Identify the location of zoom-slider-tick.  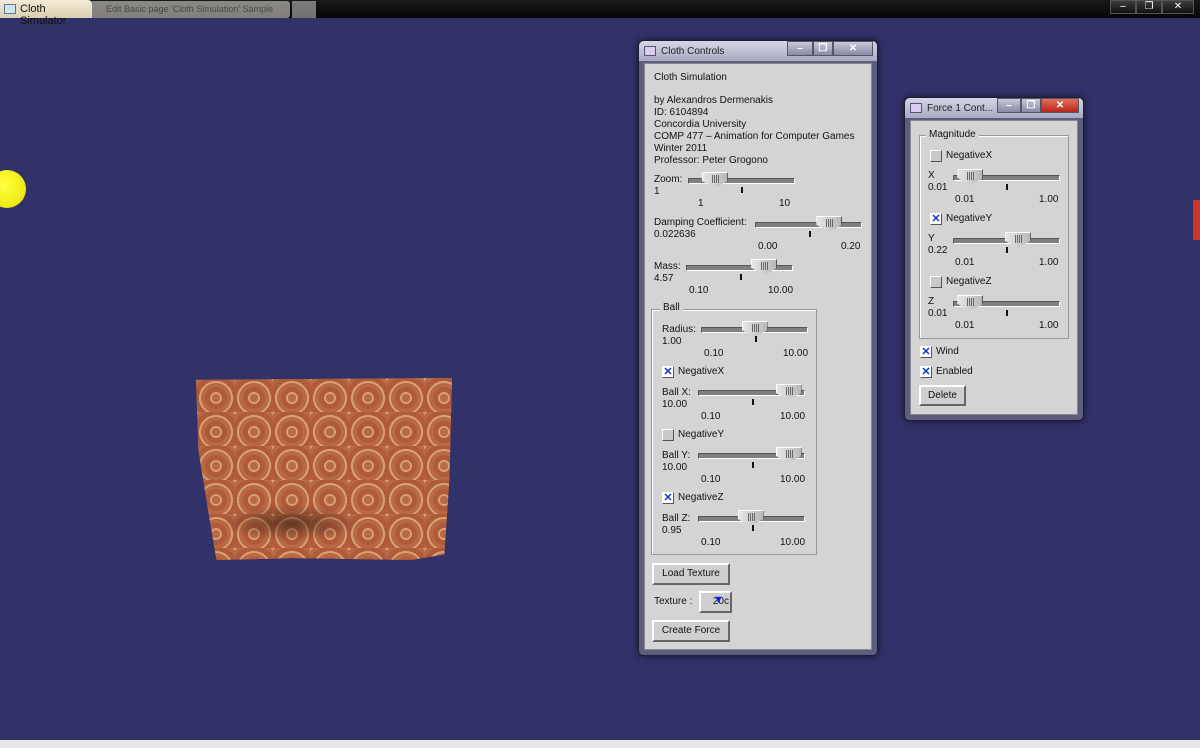
(742, 190).